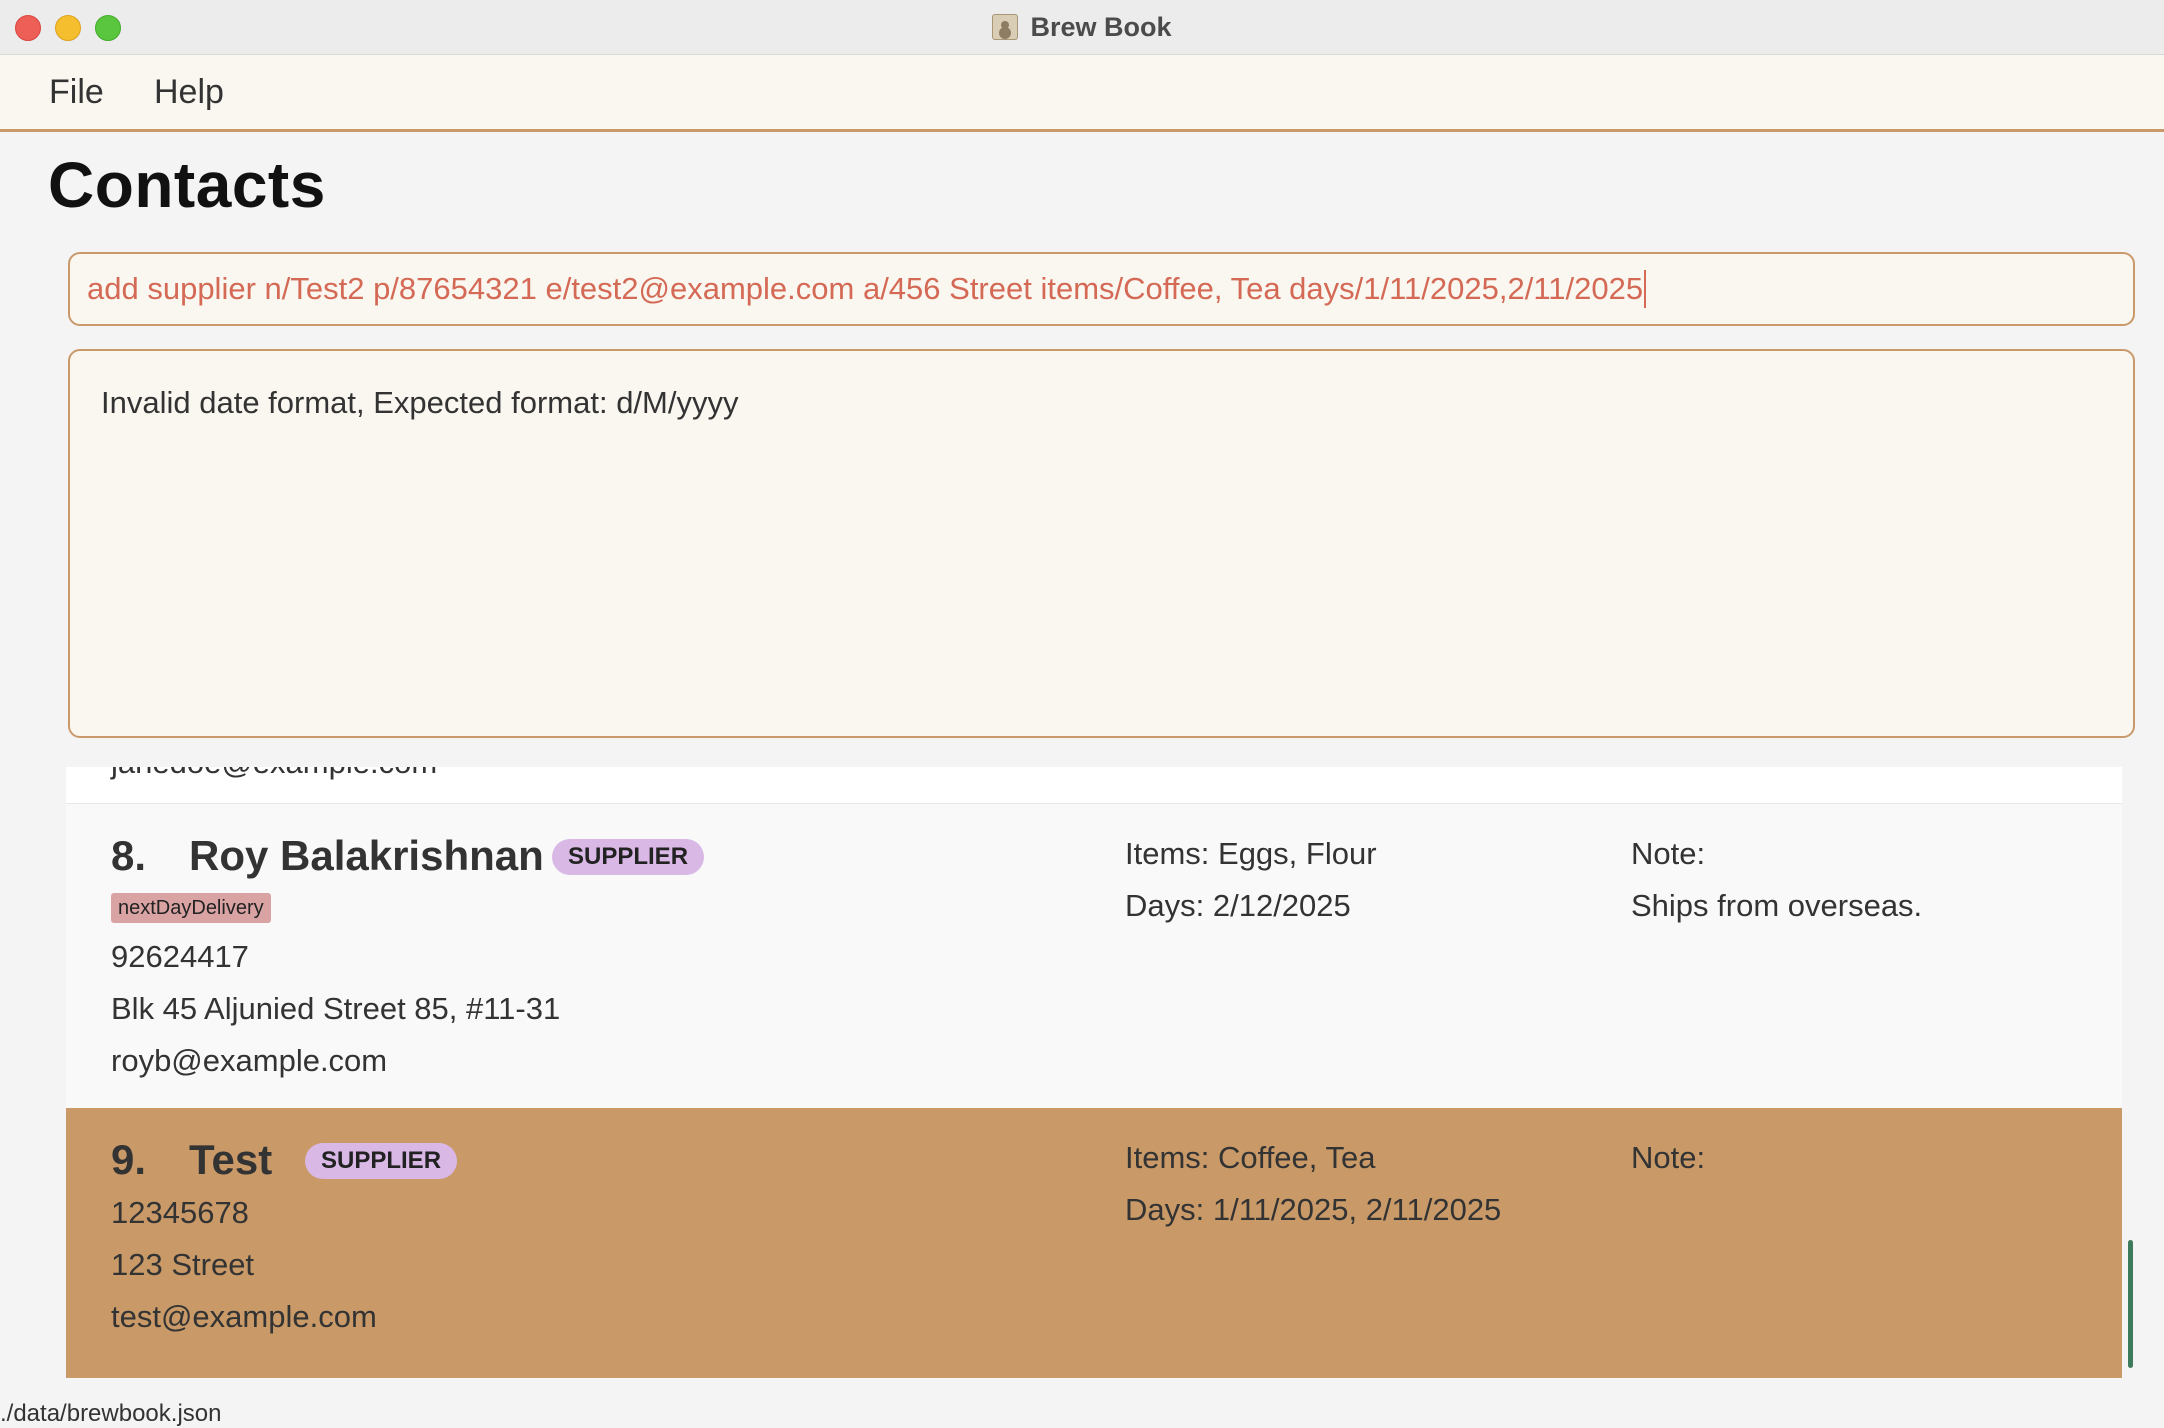 This screenshot has width=2164, height=1428. Describe the element at coordinates (1094, 785) in the screenshot. I see `contact-card-partial: janedoe@example.com` at that location.